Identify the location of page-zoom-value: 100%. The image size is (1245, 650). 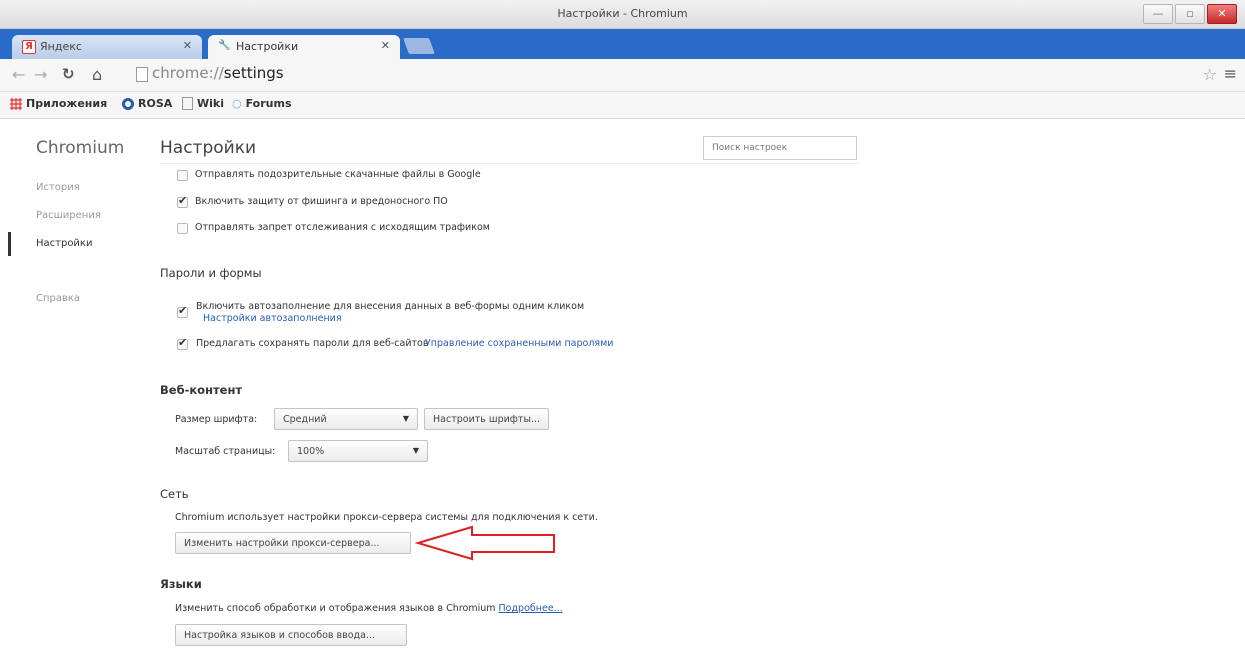
(311, 451).